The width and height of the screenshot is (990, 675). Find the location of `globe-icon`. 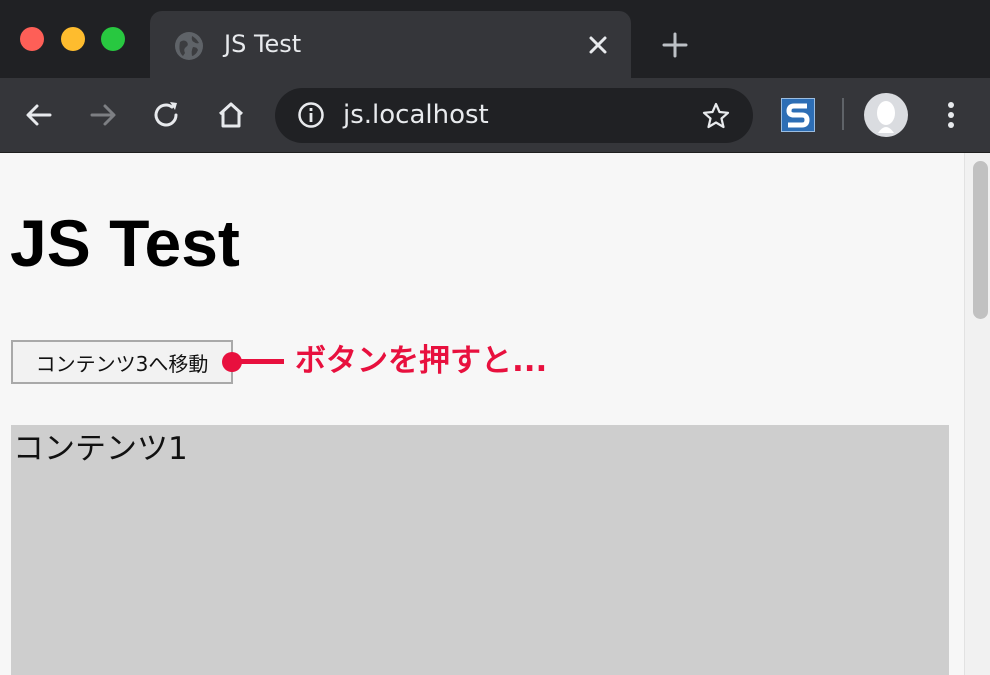

globe-icon is located at coordinates (189, 46).